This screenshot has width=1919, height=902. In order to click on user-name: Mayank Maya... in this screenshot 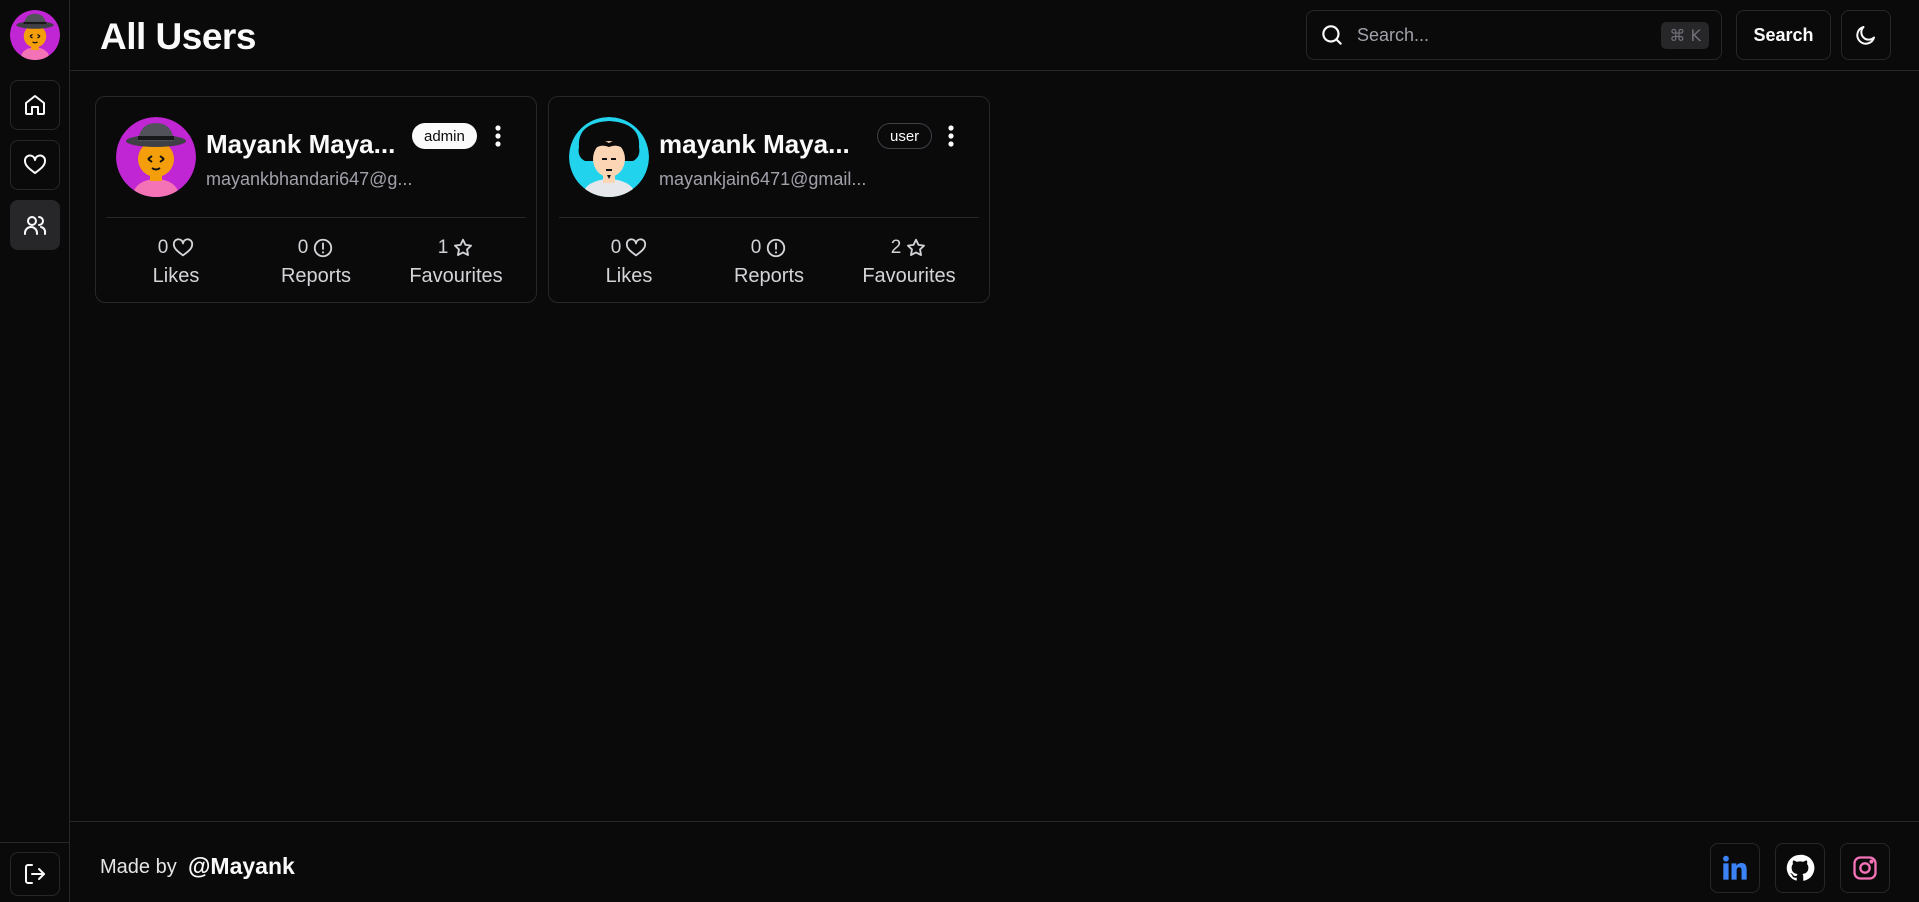, I will do `click(301, 144)`.